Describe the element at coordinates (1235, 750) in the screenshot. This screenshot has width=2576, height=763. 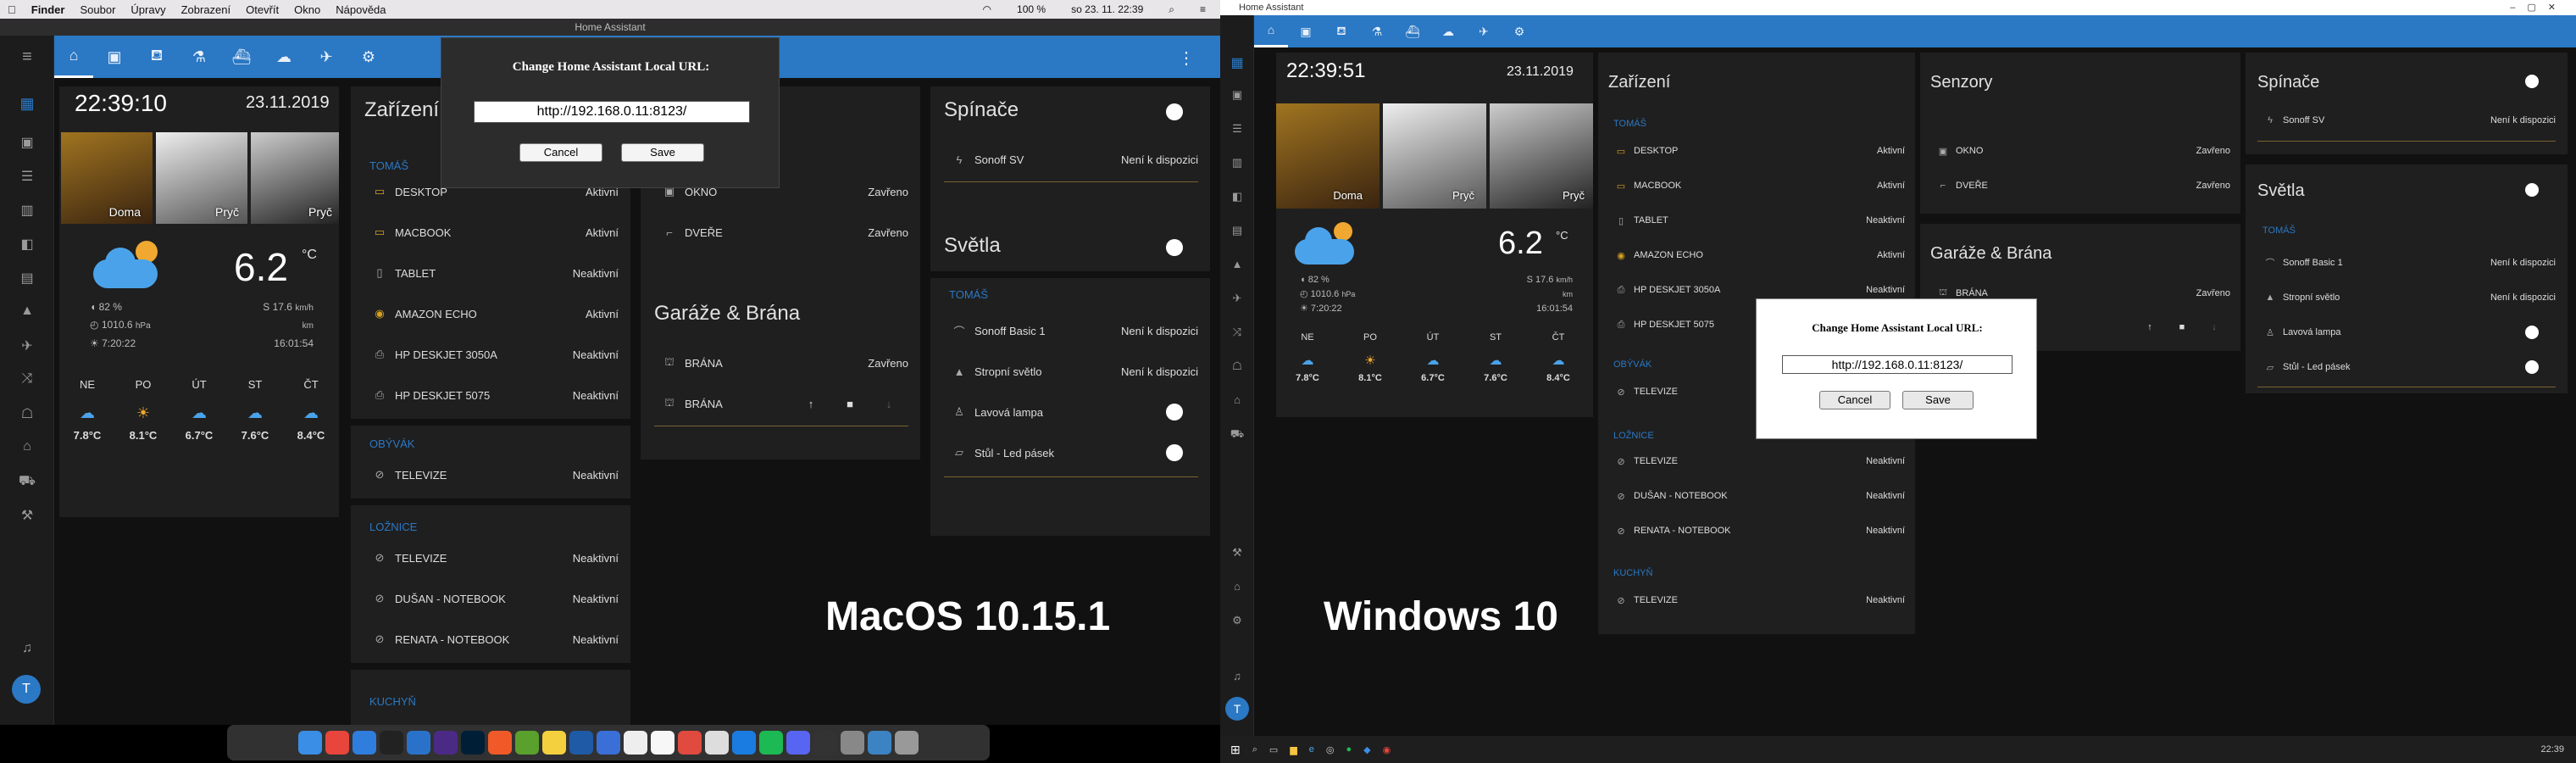
I see `start-icon: ⊞` at that location.